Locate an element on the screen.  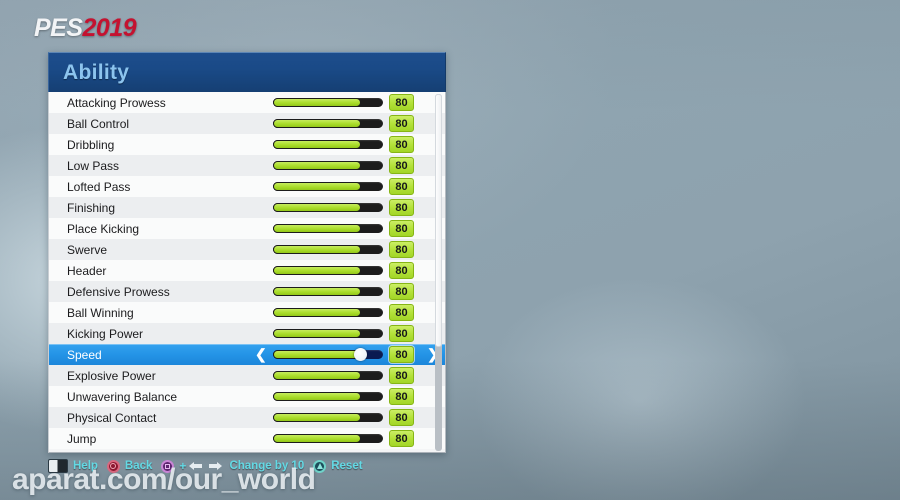
ability-row-label: Place Kicking is located at coordinates (103, 228).